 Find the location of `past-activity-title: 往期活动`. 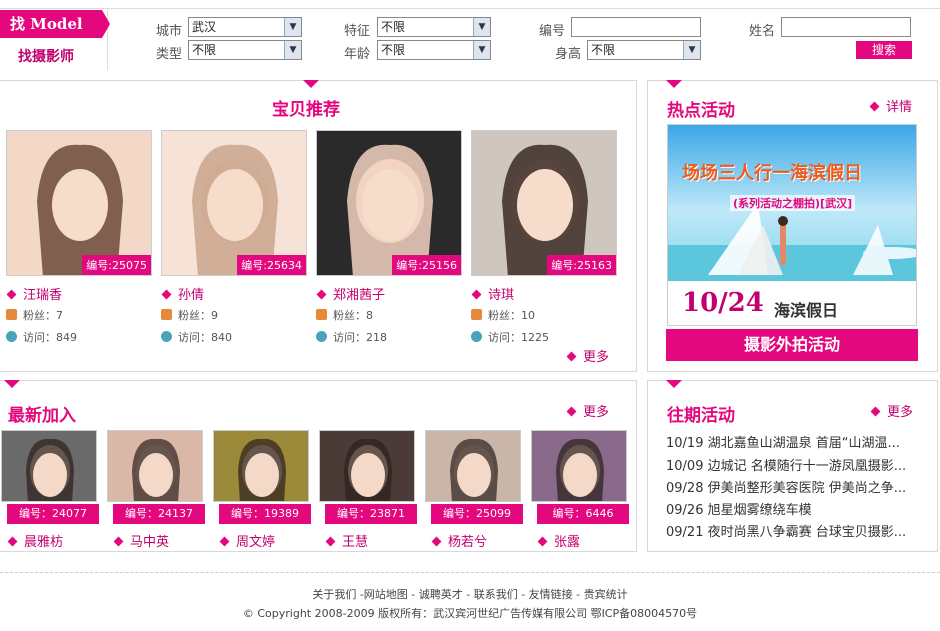

past-activity-title: 往期活动 is located at coordinates (701, 416).